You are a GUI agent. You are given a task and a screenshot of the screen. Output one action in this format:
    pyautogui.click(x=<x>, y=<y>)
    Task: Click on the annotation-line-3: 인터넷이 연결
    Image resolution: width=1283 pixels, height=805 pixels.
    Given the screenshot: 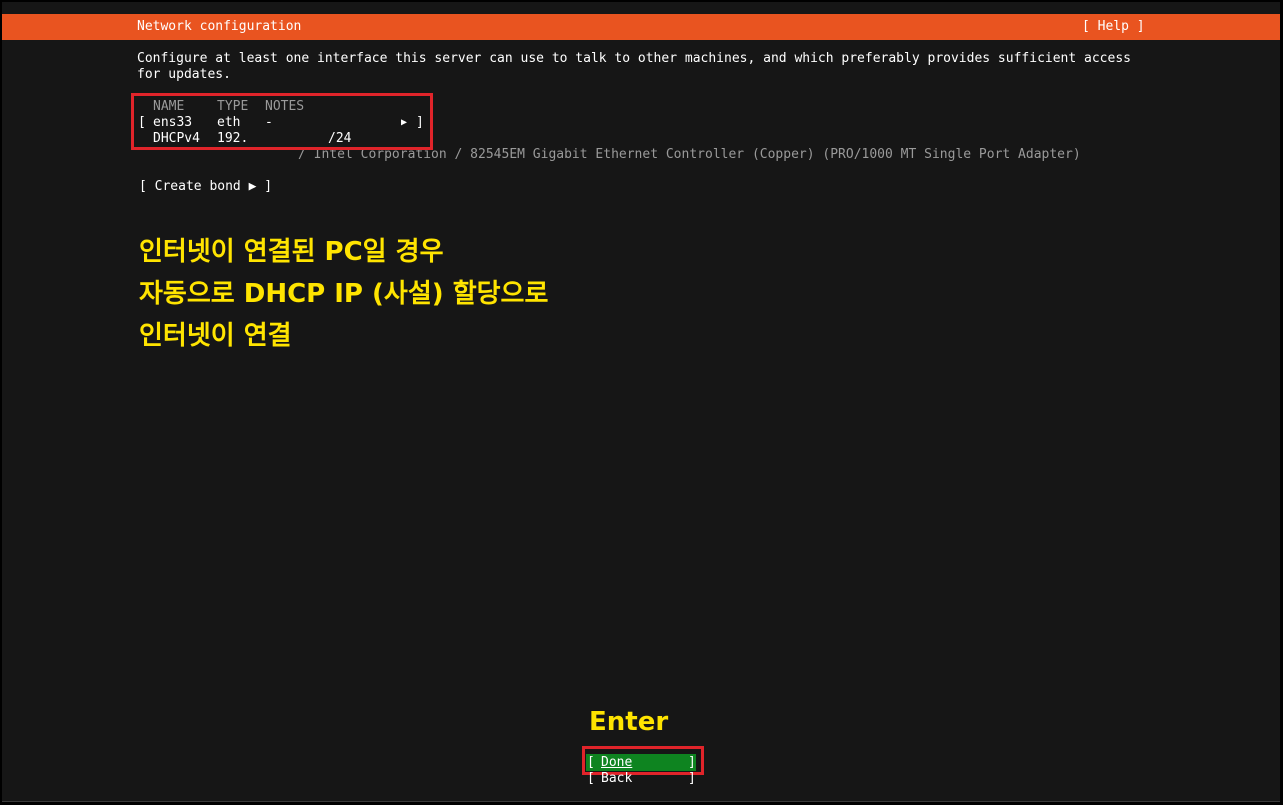 What is the action you would take?
    pyautogui.click(x=215, y=336)
    